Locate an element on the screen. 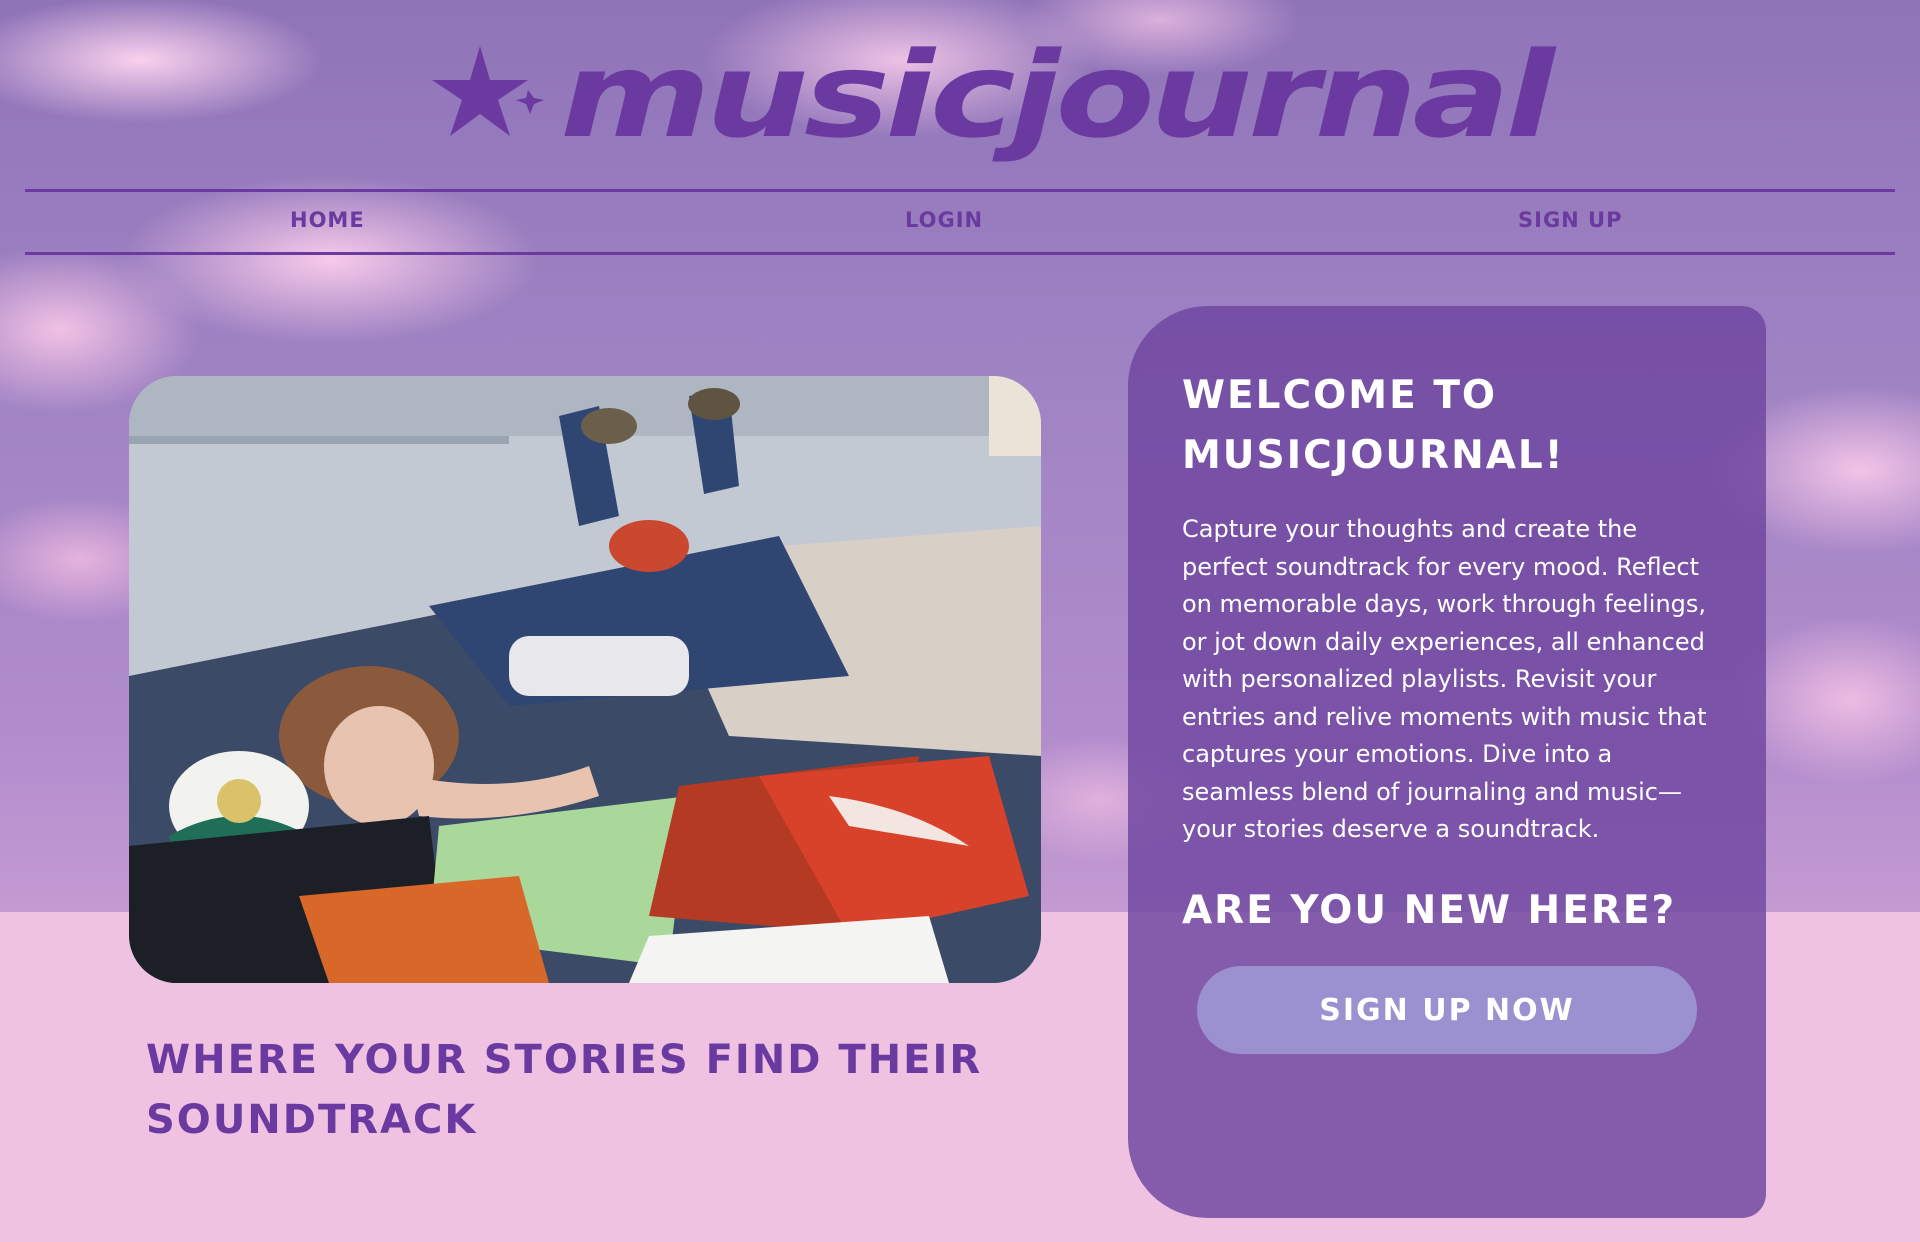  site-logo: musicjournal is located at coordinates (980, 98).